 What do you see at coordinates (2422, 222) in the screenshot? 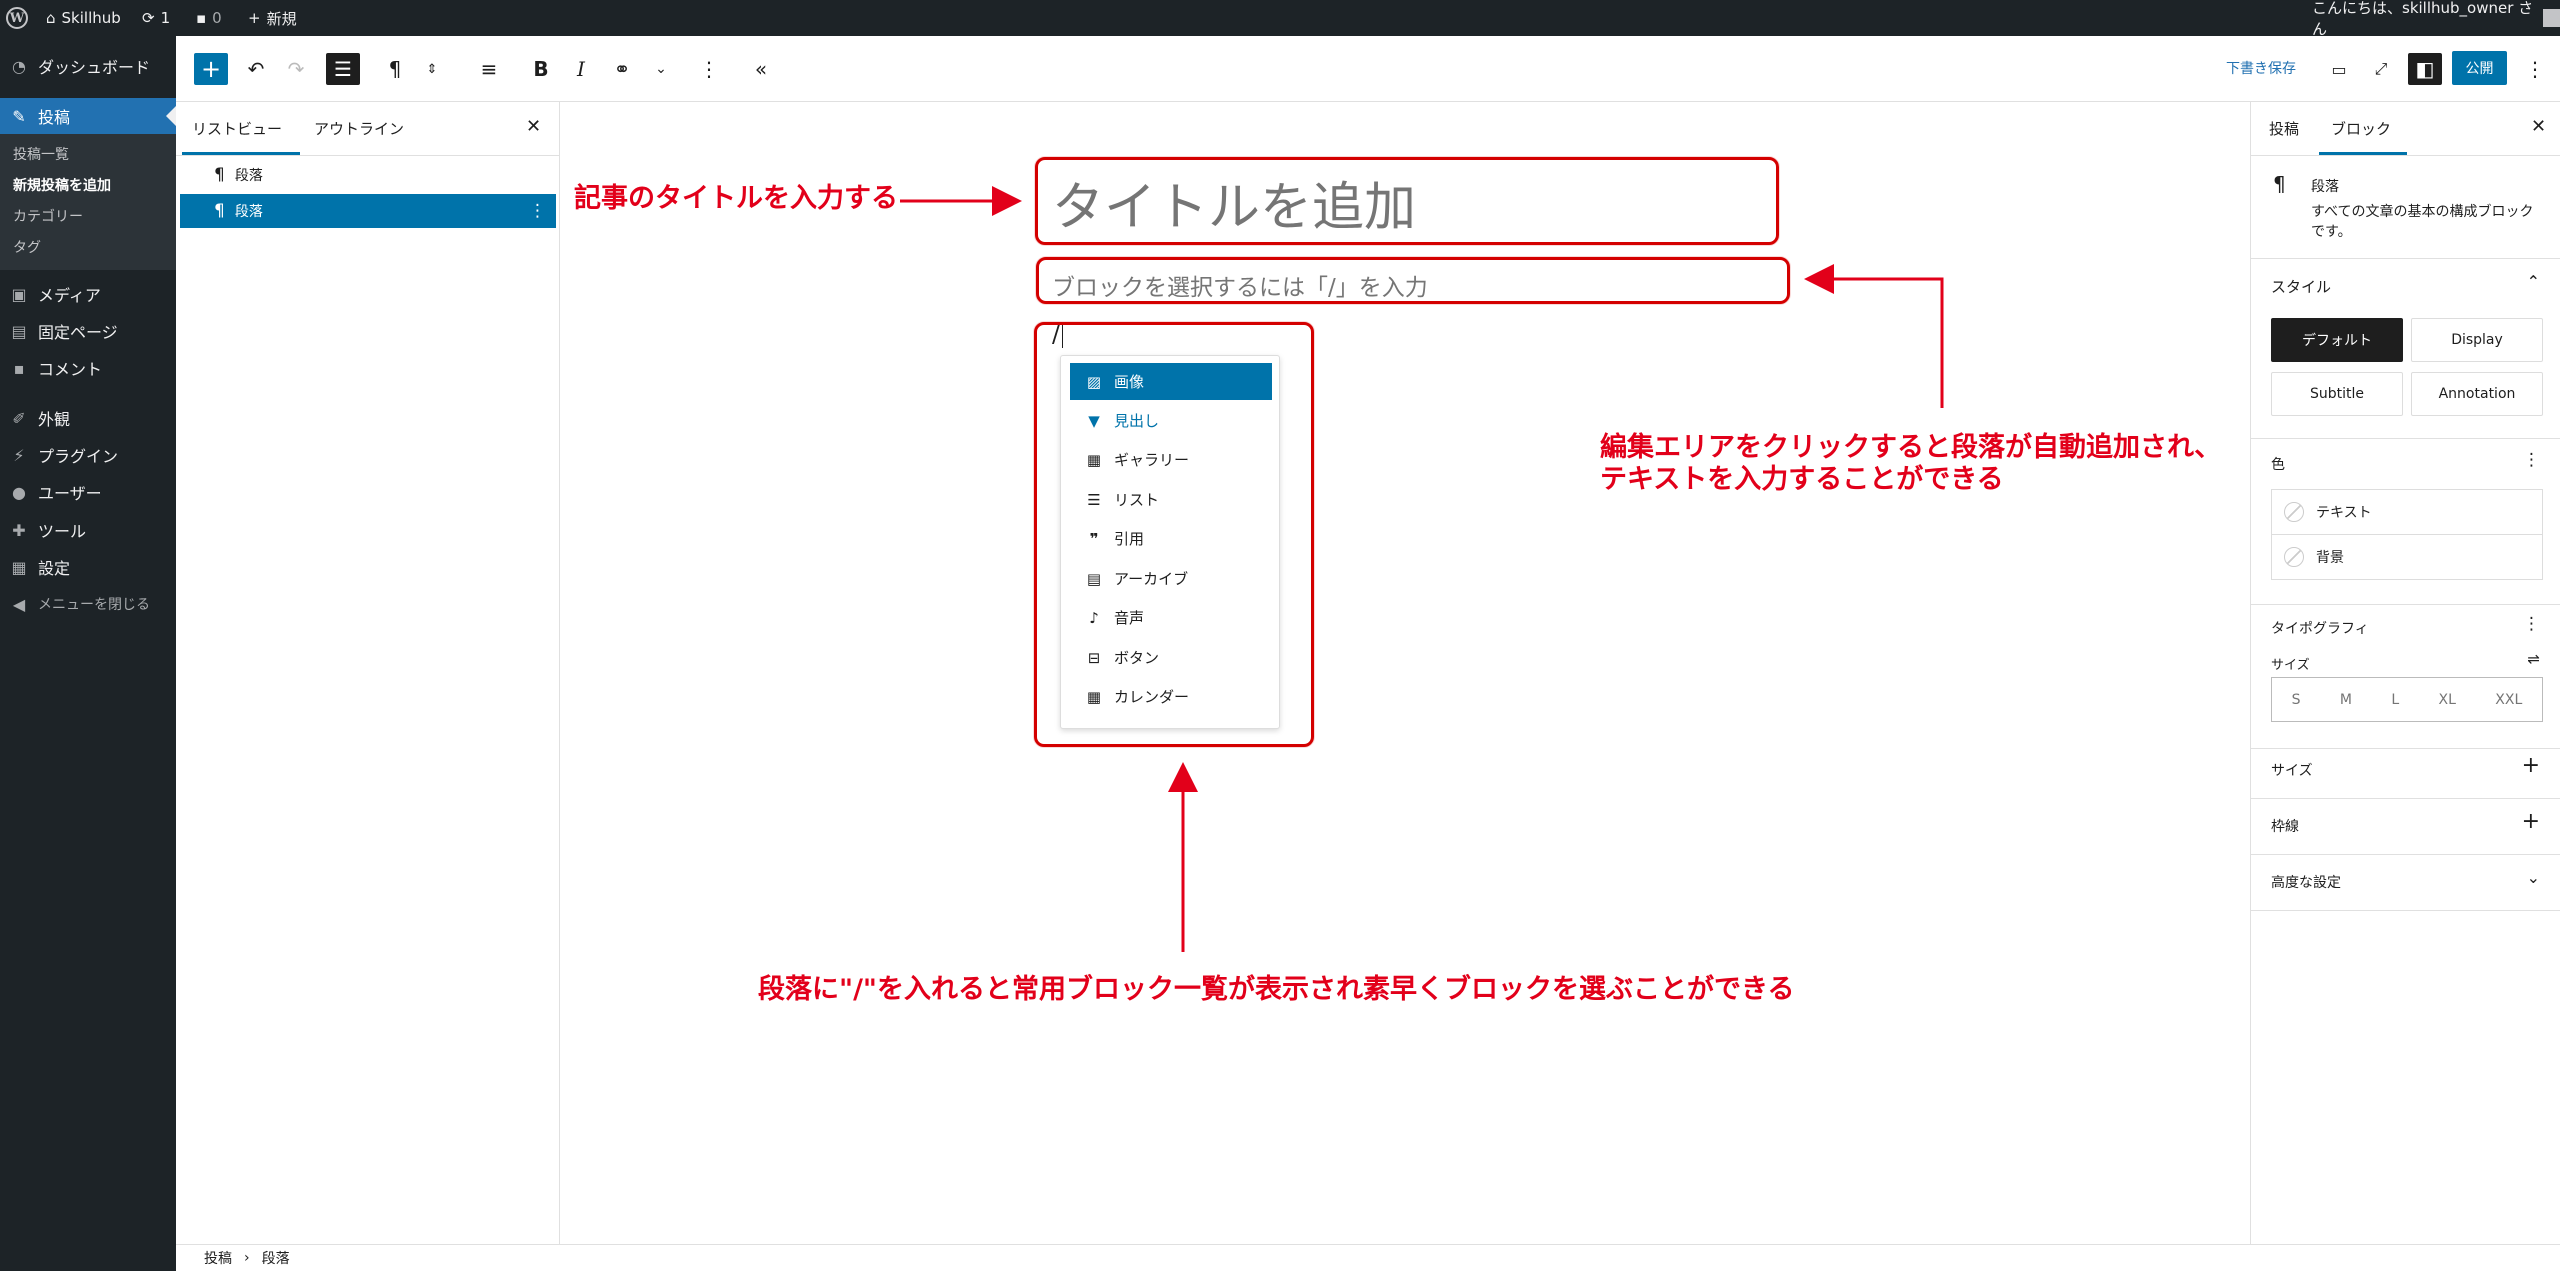
I see `block-description: すべての文章の基本の構成ブロックです。` at bounding box center [2422, 222].